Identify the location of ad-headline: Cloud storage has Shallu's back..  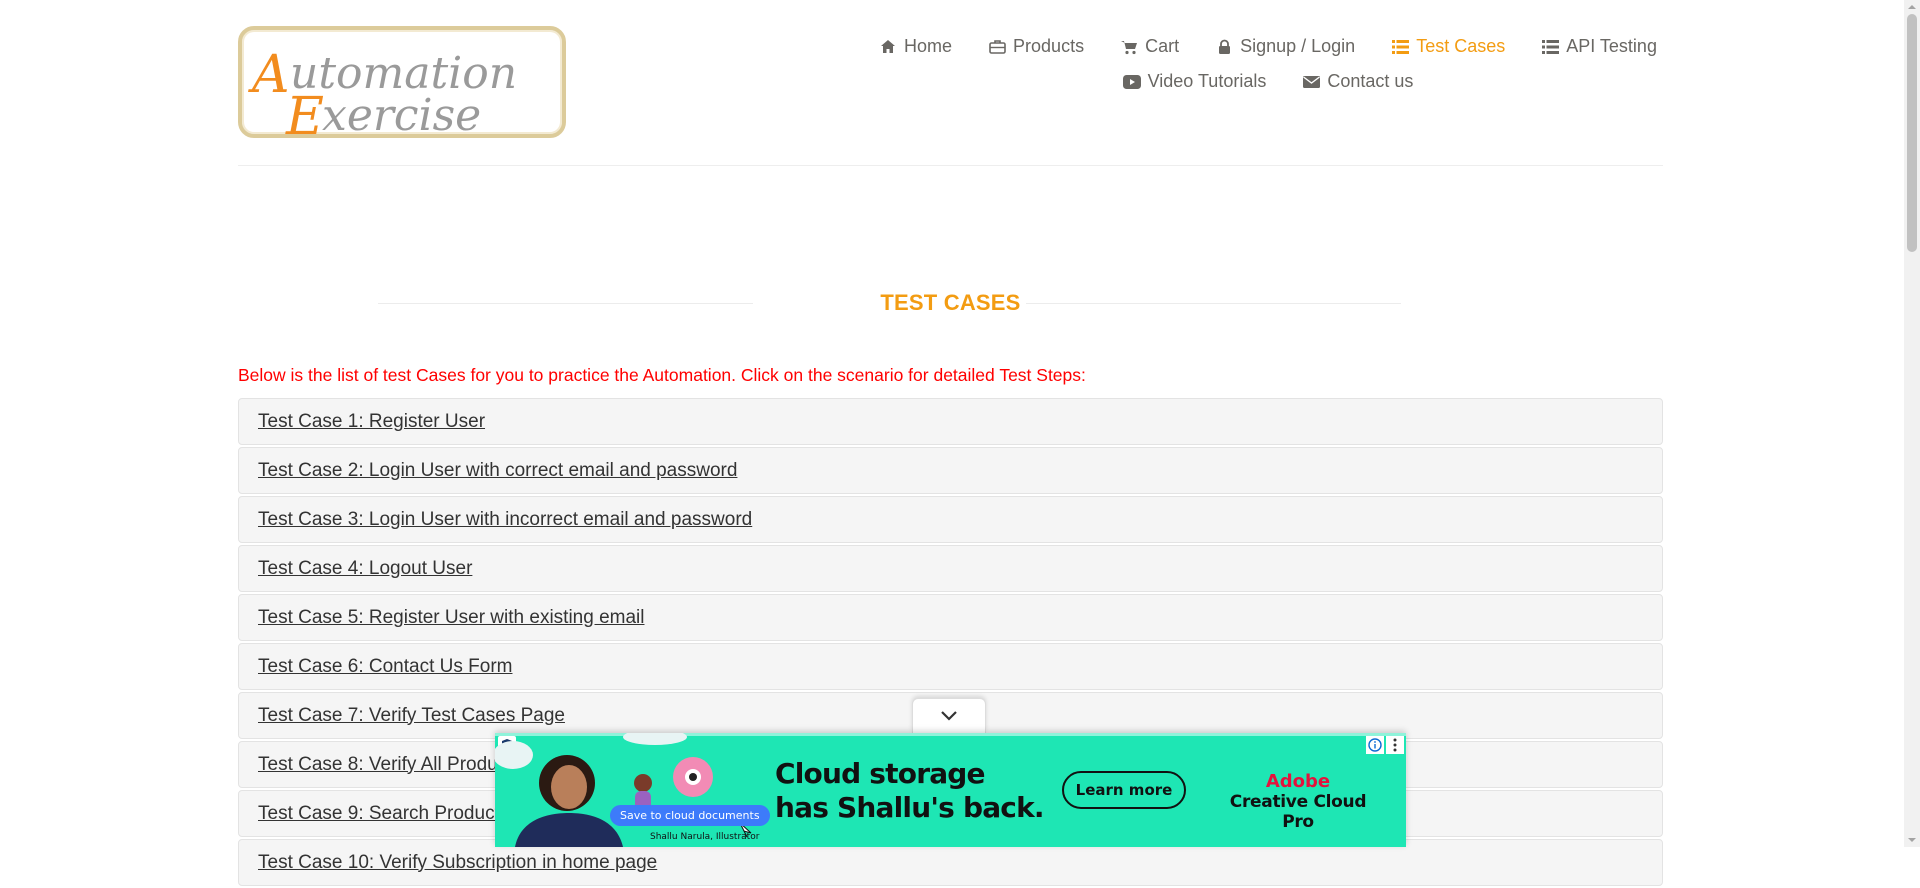
(935, 791).